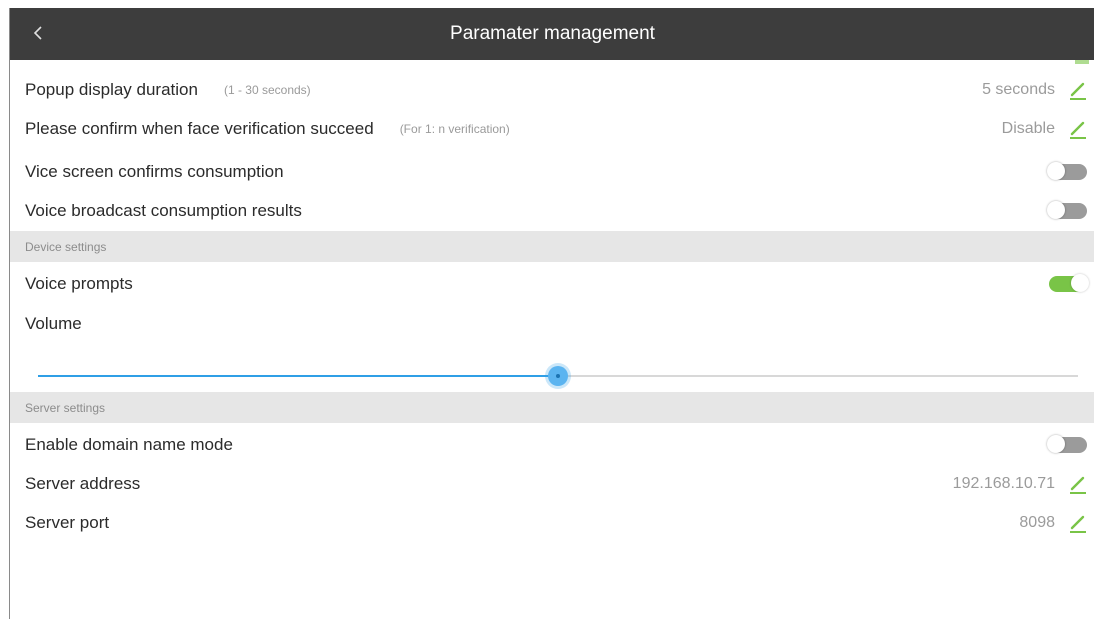  What do you see at coordinates (154, 171) in the screenshot?
I see `vice-screen-label: Vice screen confirms consumption` at bounding box center [154, 171].